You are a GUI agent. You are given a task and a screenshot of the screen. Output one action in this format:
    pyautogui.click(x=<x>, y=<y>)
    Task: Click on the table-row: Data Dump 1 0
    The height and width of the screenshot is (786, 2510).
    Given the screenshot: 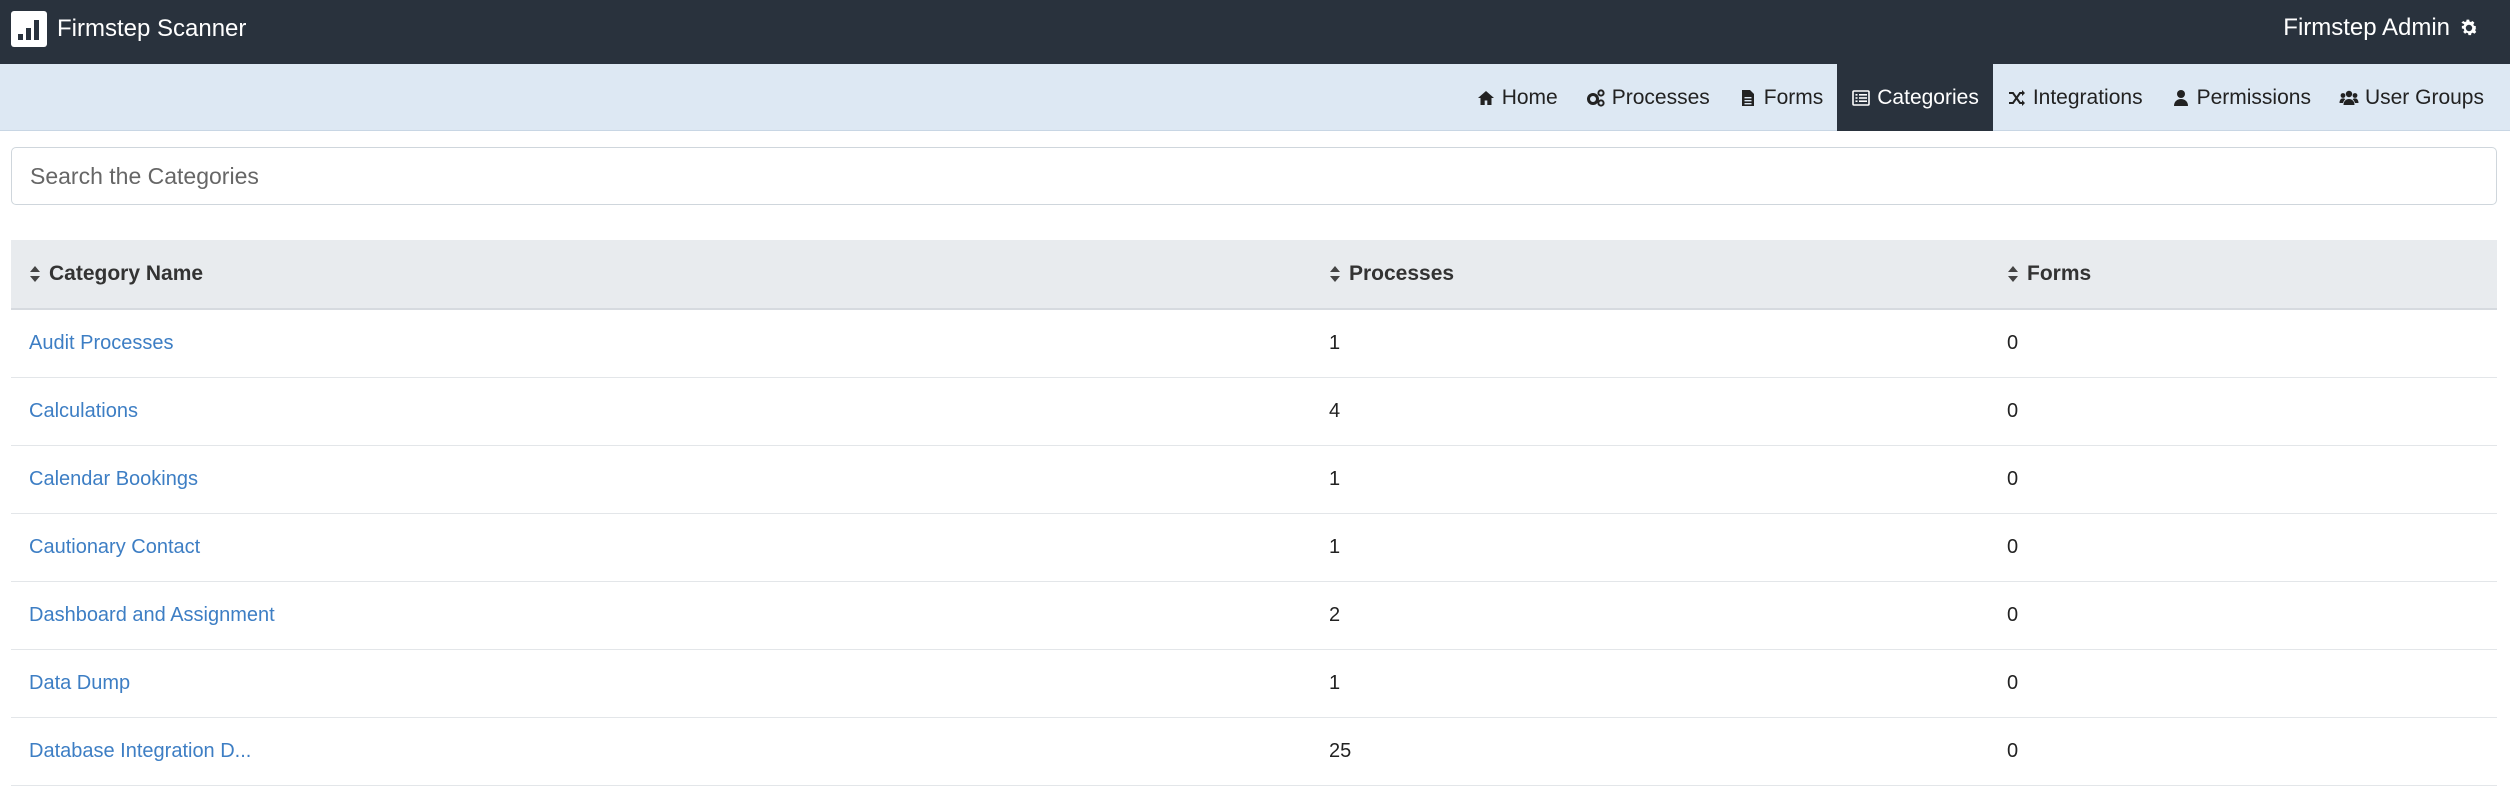 What is the action you would take?
    pyautogui.click(x=1254, y=684)
    